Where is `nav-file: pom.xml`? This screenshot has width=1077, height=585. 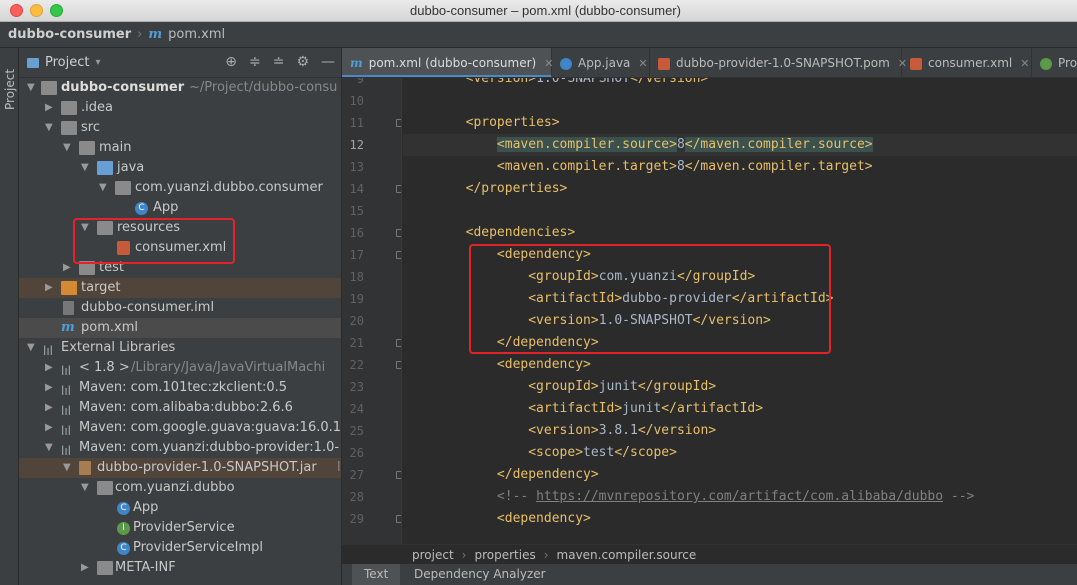
nav-file: pom.xml is located at coordinates (196, 34).